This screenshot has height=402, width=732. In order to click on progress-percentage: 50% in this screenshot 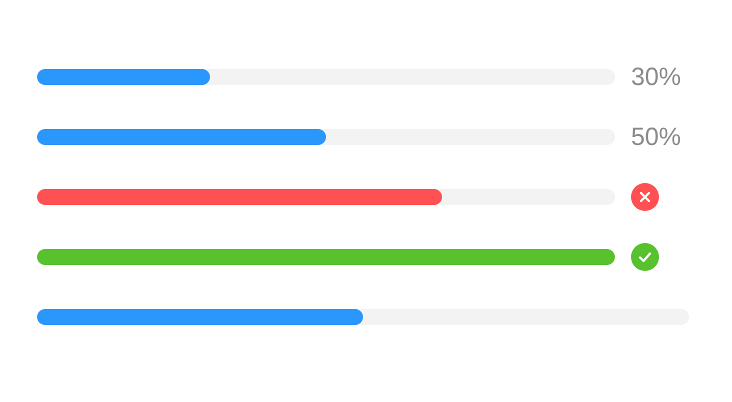, I will do `click(656, 137)`.